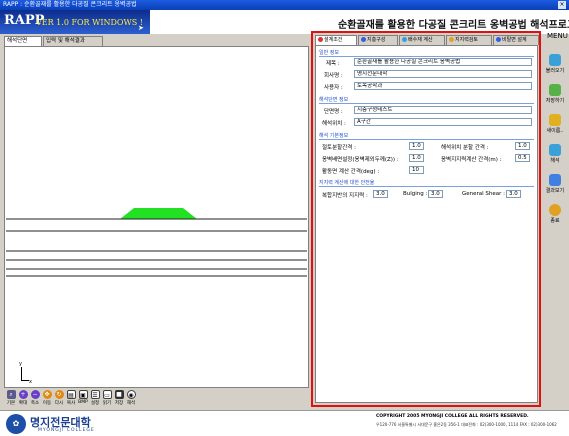 The height and width of the screenshot is (436, 569). I want to click on bmp-button: ▣ BMP, so click(83, 397).